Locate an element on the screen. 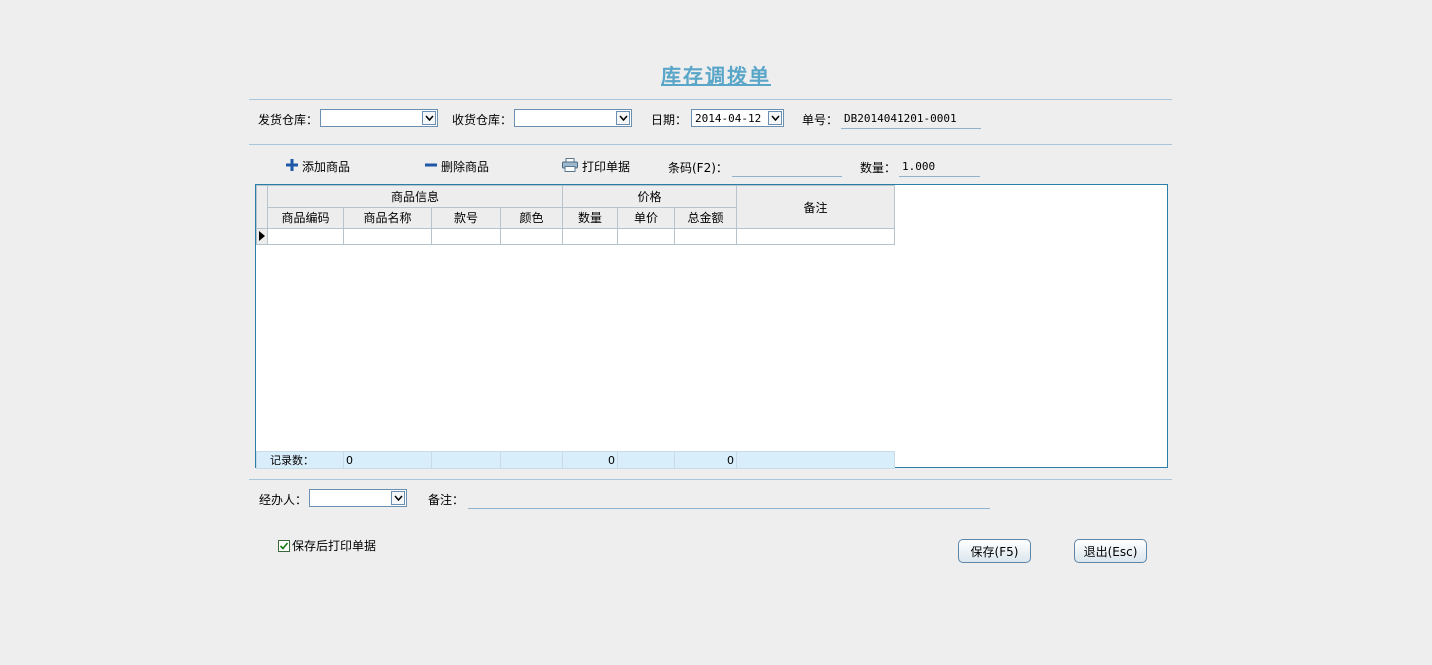 This screenshot has height=665, width=1432. barcode-input is located at coordinates (787, 167).